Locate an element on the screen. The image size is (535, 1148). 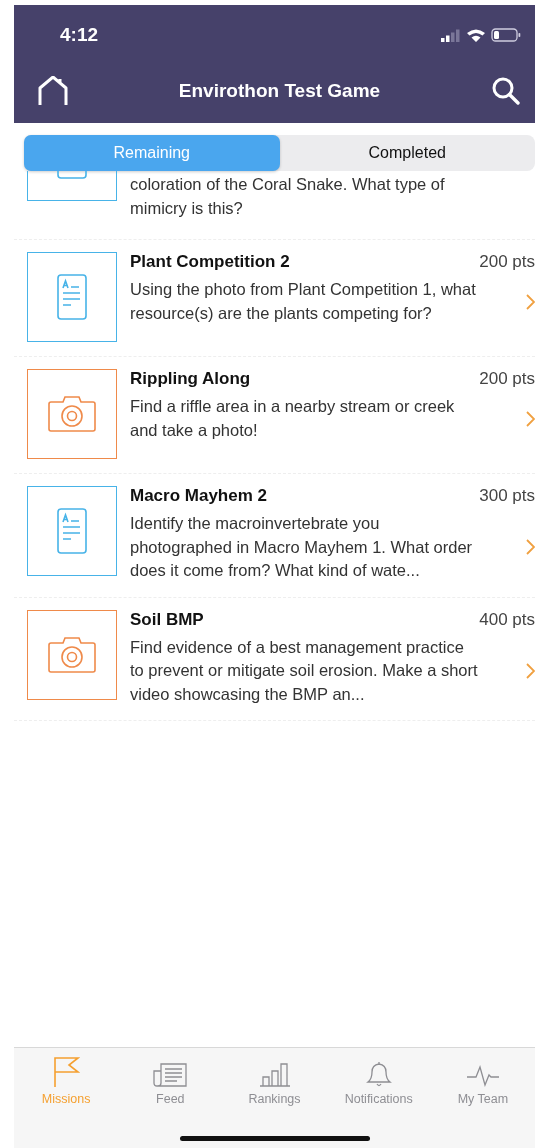
tab-bar-item: Missions is located at coordinates (66, 1081).